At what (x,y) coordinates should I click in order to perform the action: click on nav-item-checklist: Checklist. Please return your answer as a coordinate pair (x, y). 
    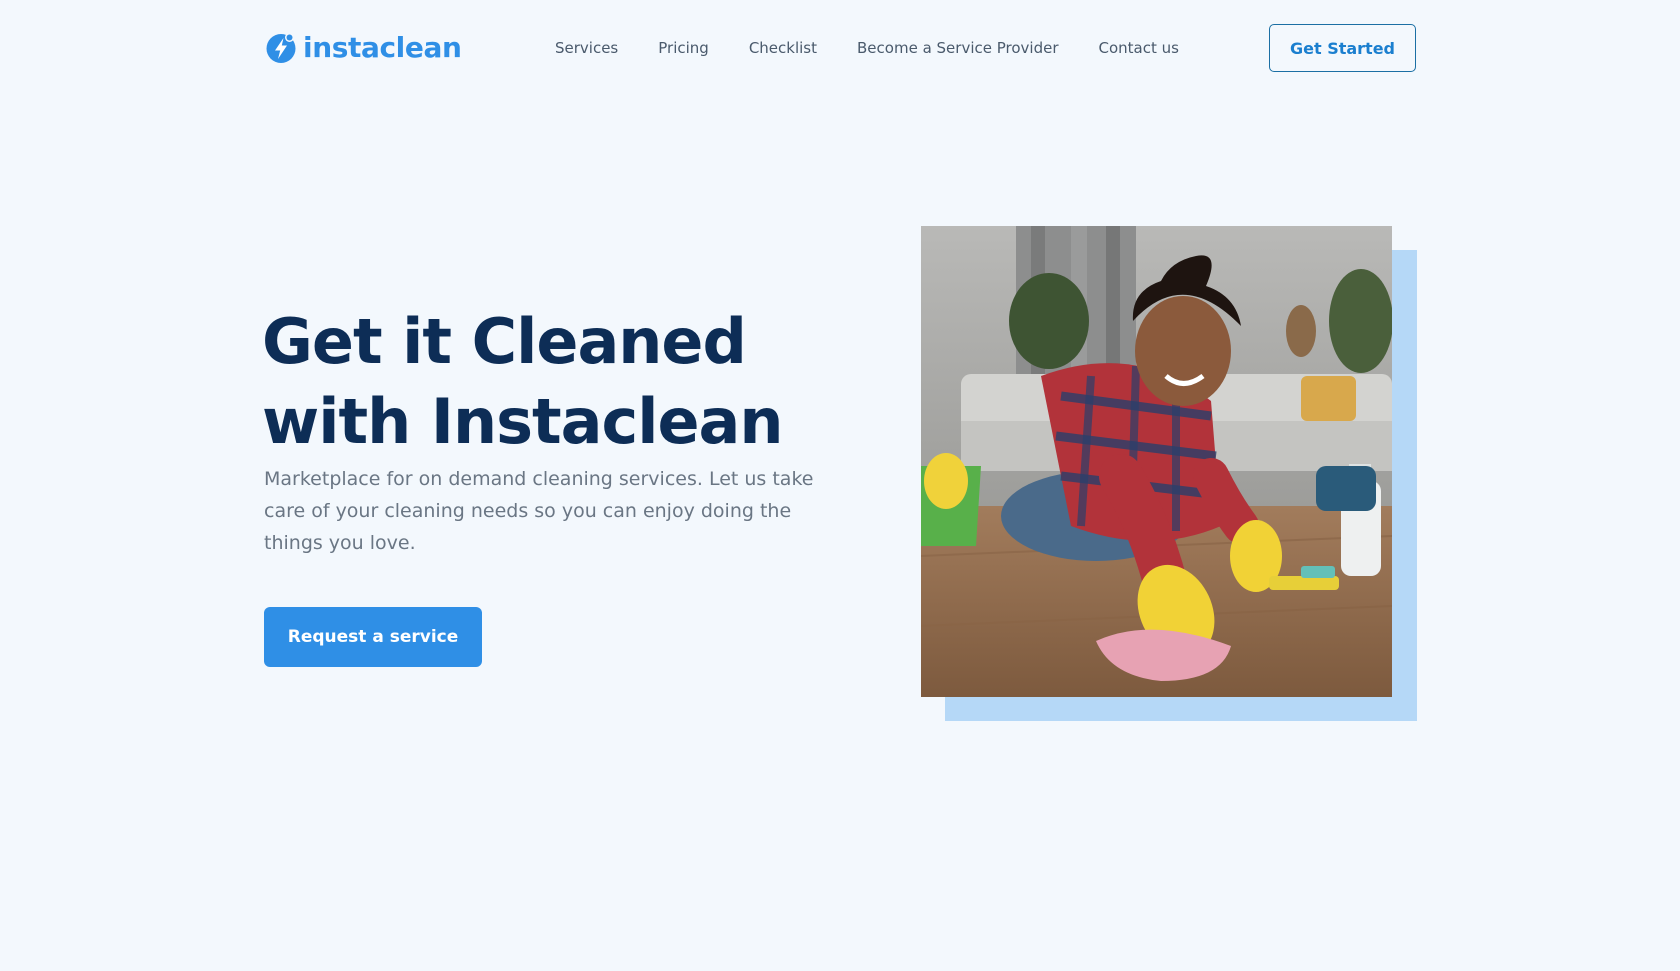
    Looking at the image, I should click on (783, 48).